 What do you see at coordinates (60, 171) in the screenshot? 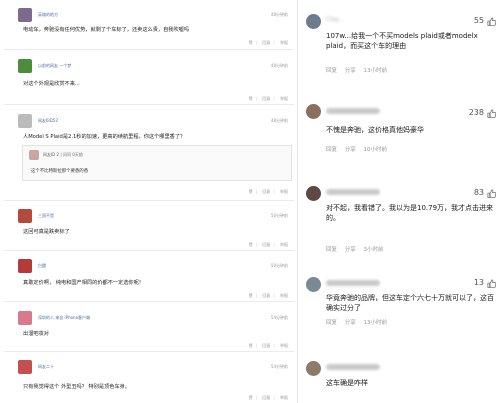
I see `reply-text: 这个不比特斯拉那个要香的香` at bounding box center [60, 171].